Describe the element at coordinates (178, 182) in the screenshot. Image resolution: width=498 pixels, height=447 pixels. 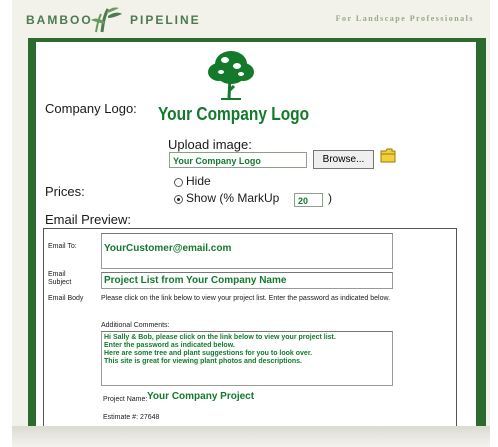
I see `hide-prices-radio` at that location.